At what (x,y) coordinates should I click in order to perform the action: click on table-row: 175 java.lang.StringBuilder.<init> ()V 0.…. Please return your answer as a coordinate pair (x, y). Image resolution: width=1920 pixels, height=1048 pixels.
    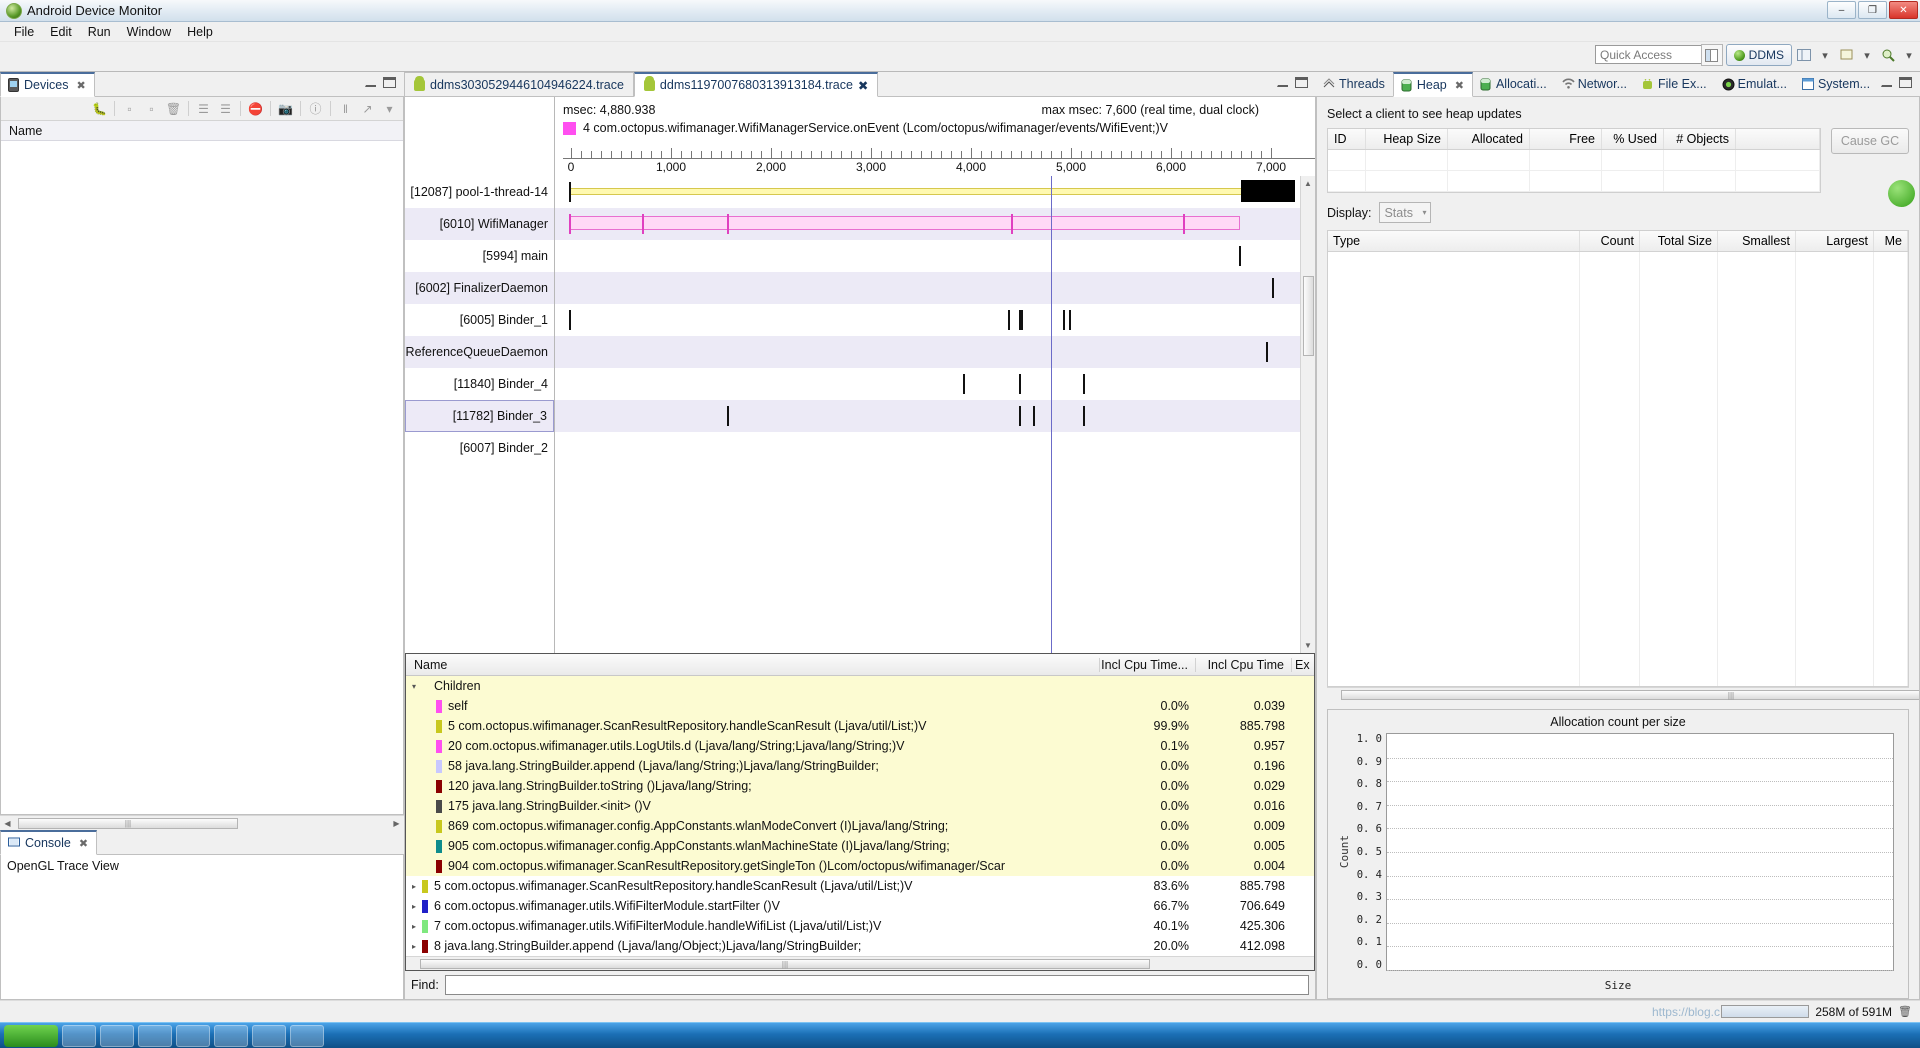
    Looking at the image, I should click on (860, 806).